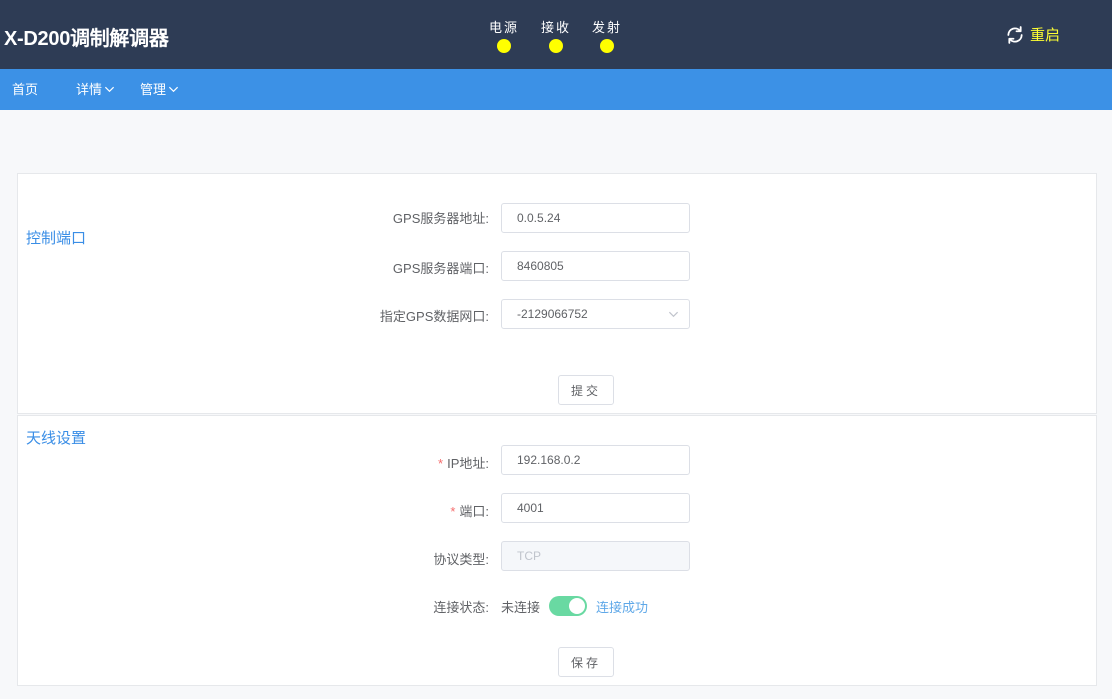 The image size is (1112, 699). What do you see at coordinates (1045, 35) in the screenshot?
I see `restart-label: 重启` at bounding box center [1045, 35].